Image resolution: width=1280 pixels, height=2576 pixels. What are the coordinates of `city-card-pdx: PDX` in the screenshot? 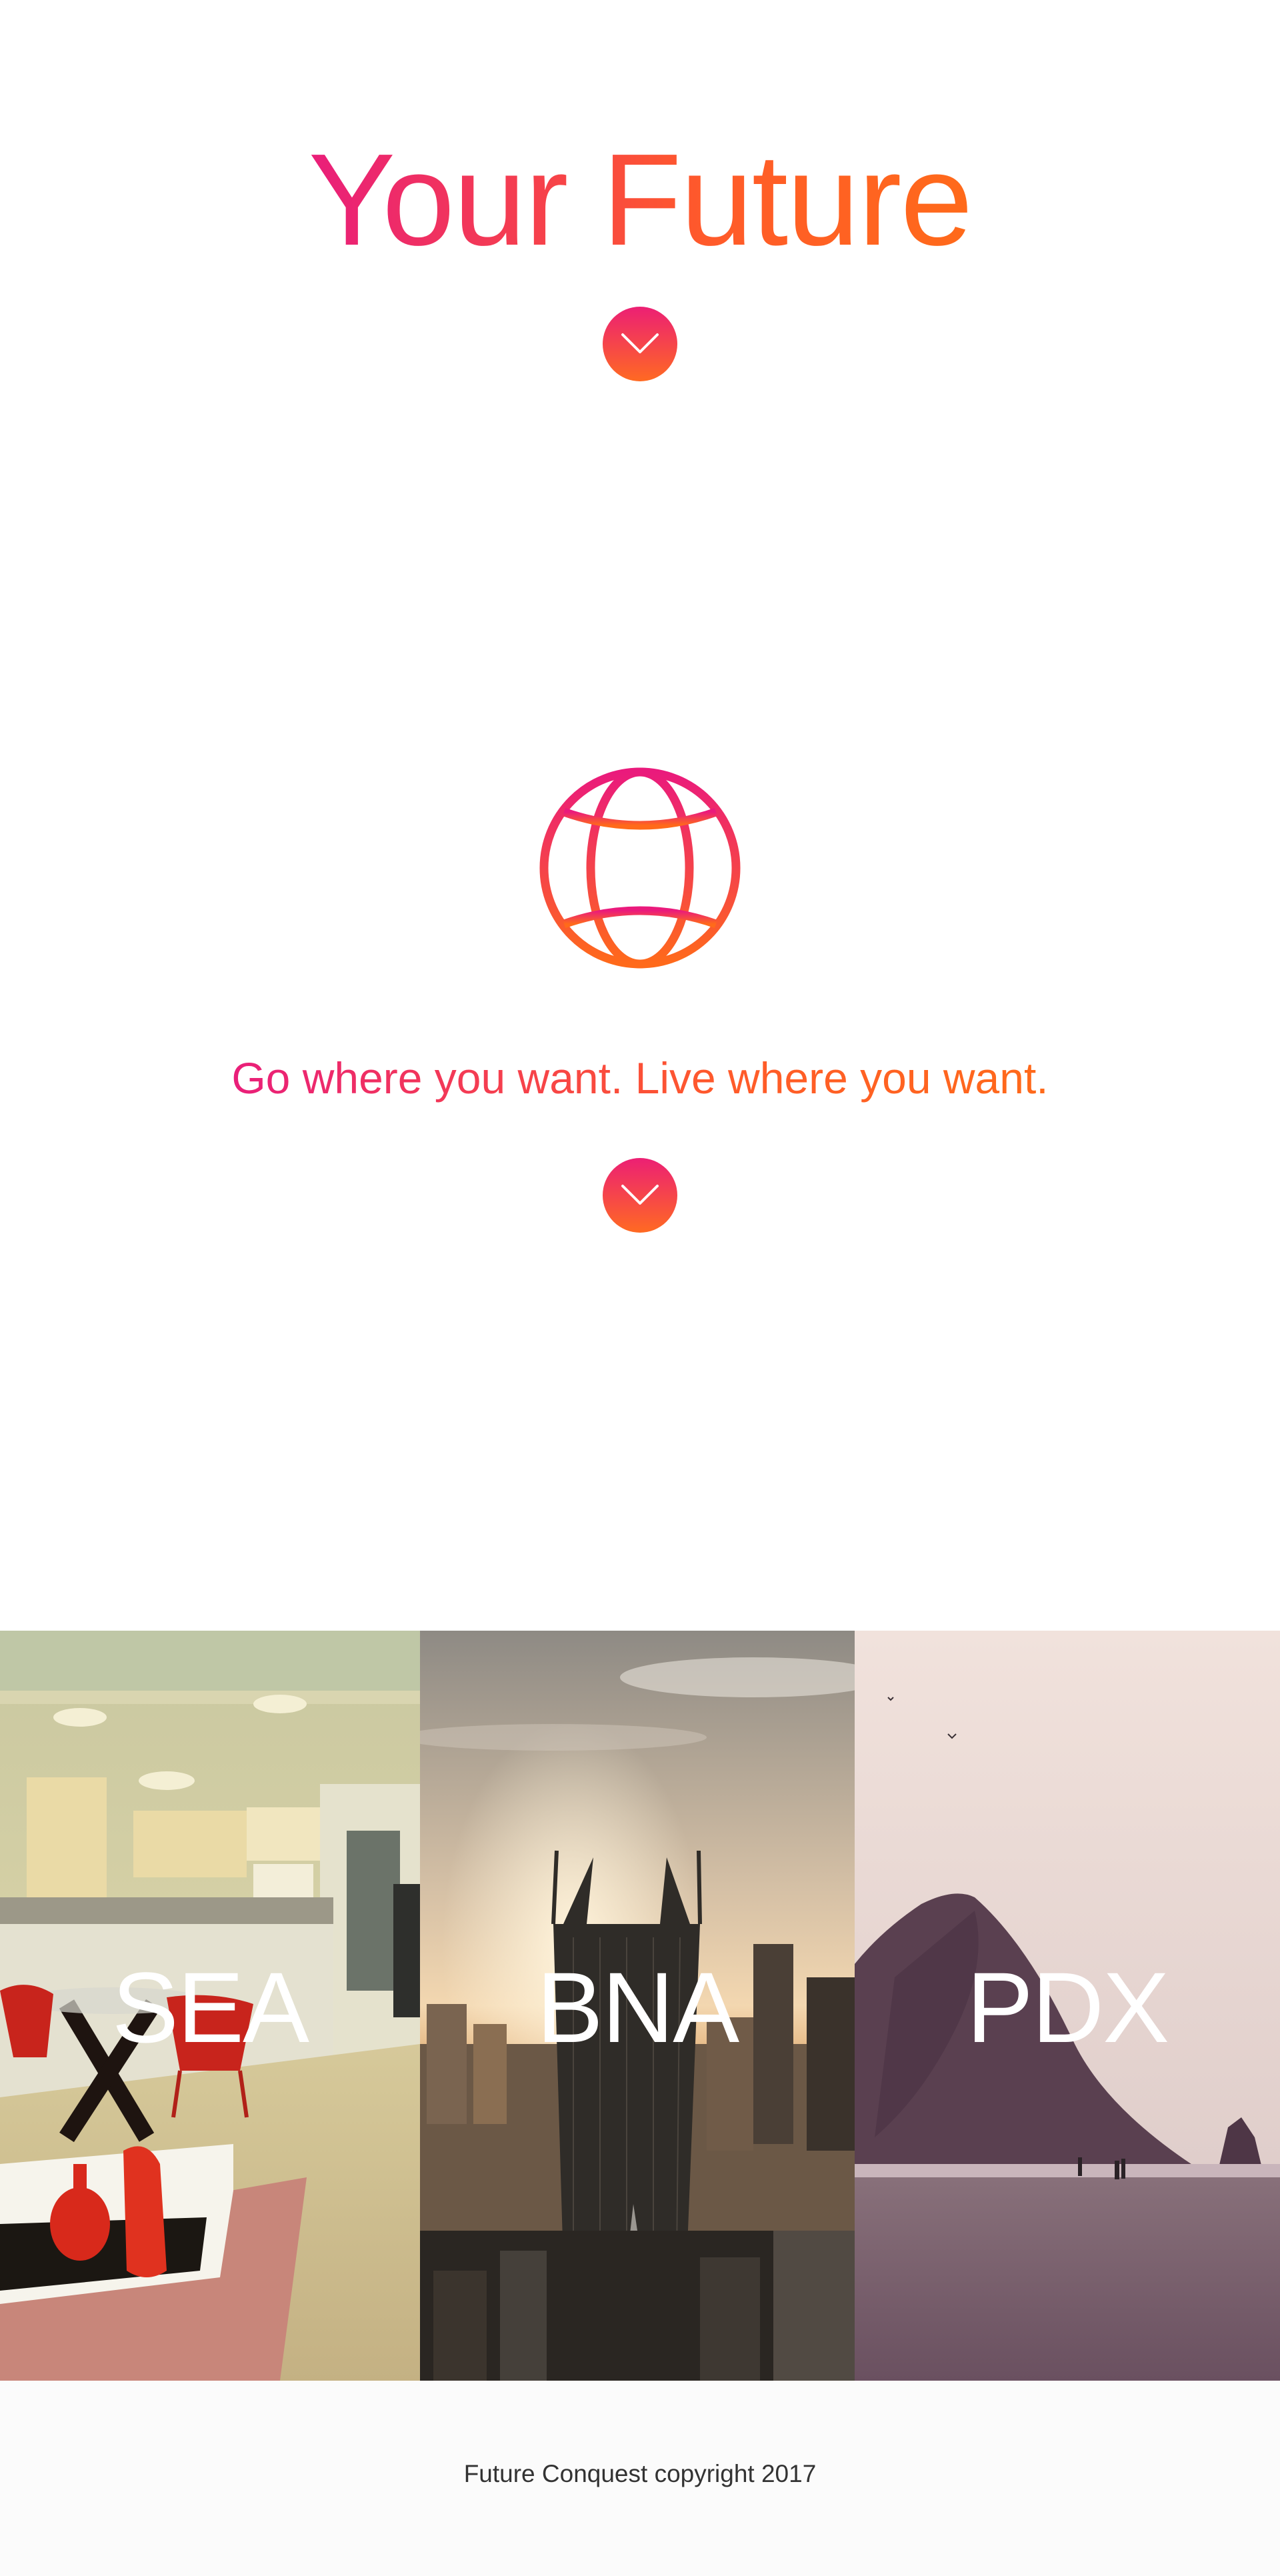 It's located at (1067, 2006).